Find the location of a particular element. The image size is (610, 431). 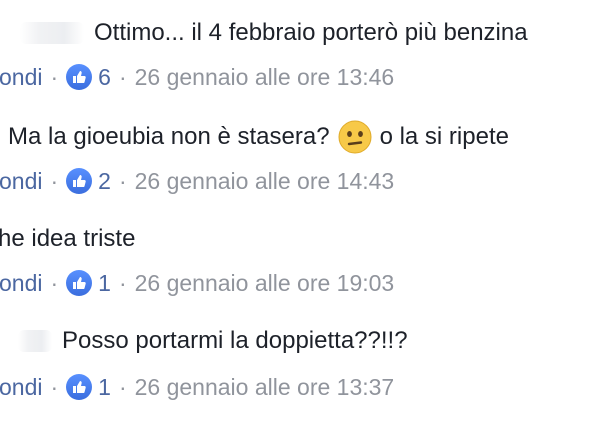

like-count-badge: 2 is located at coordinates (88, 181).